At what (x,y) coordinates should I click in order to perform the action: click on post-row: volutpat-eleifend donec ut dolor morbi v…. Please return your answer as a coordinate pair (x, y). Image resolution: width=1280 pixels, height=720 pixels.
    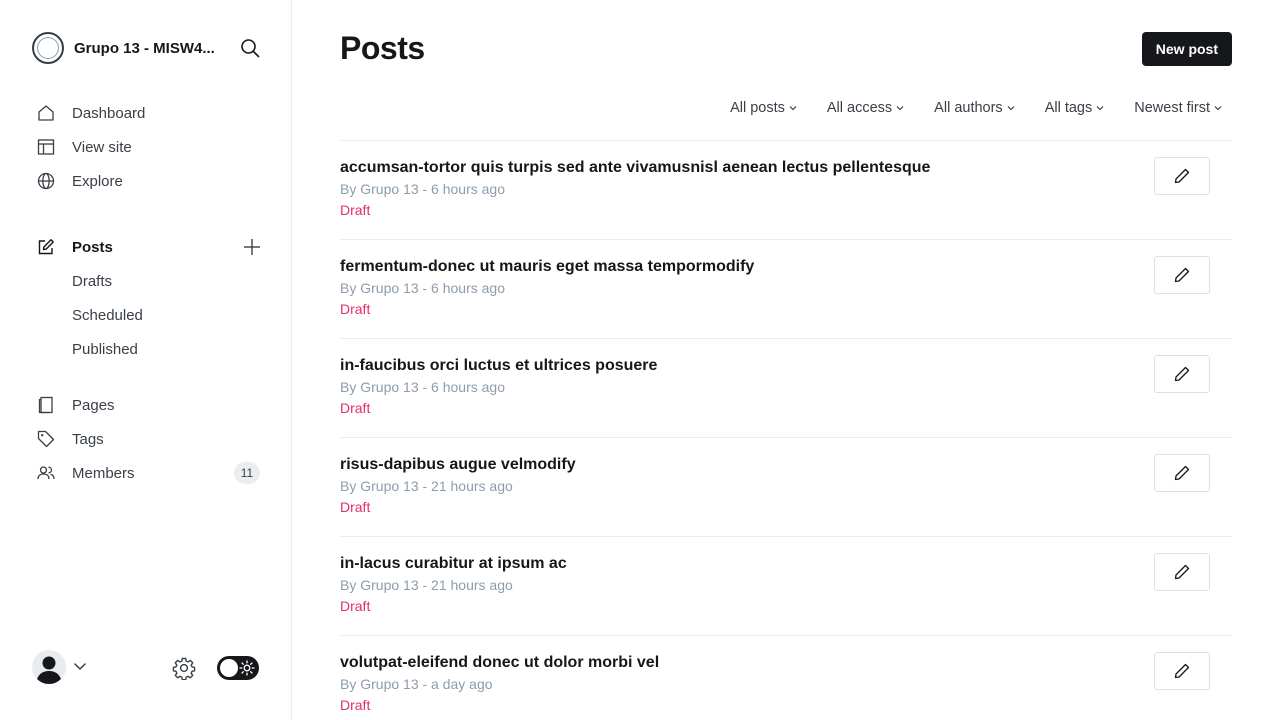
    Looking at the image, I should click on (786, 678).